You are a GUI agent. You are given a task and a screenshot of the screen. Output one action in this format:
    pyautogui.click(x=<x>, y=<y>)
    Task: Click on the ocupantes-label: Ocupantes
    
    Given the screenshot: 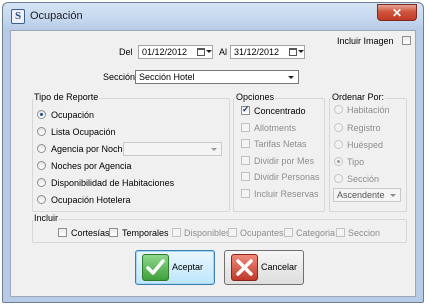 What is the action you would take?
    pyautogui.click(x=262, y=233)
    